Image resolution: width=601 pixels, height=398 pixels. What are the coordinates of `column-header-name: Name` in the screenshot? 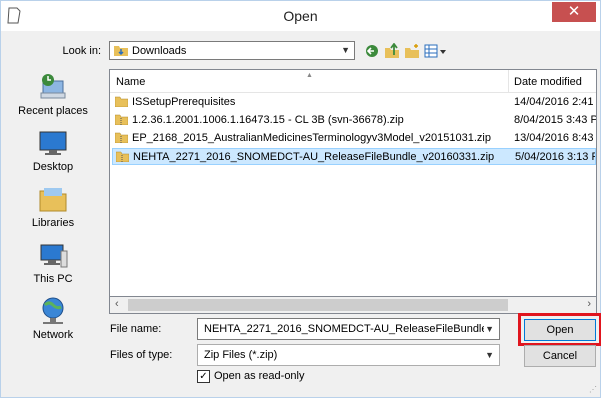 It's located at (130, 82).